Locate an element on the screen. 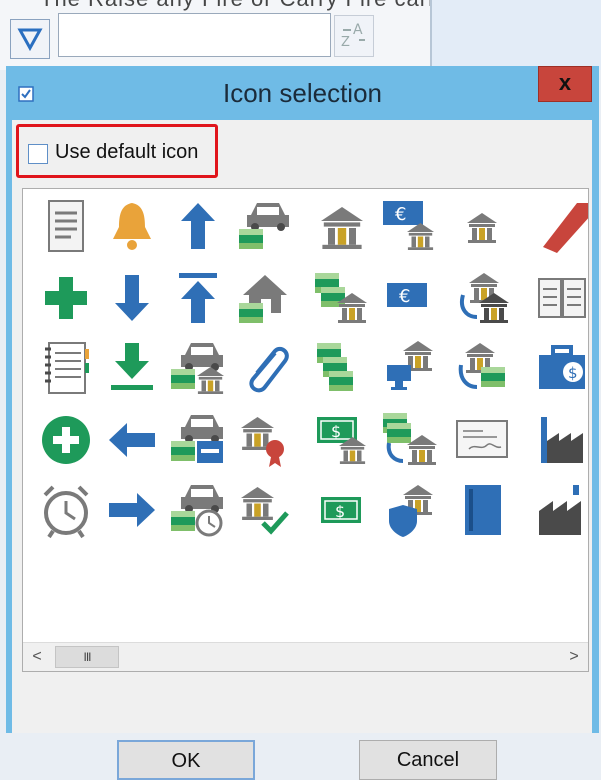 Image resolution: width=601 pixels, height=780 pixels. book-closed-icon is located at coordinates (482, 510).